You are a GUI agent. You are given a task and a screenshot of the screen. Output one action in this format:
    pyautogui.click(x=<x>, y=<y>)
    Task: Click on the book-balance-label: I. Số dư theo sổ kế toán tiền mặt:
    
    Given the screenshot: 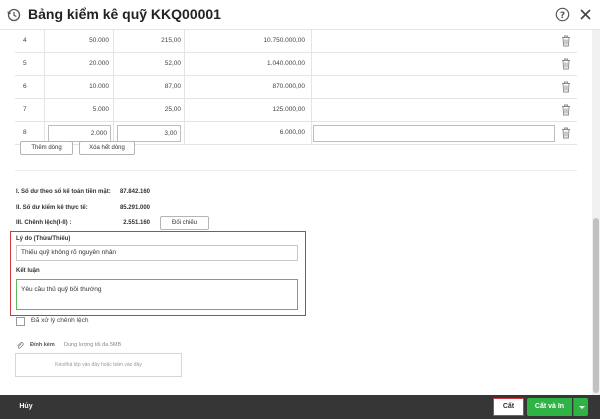 What is the action you would take?
    pyautogui.click(x=63, y=192)
    